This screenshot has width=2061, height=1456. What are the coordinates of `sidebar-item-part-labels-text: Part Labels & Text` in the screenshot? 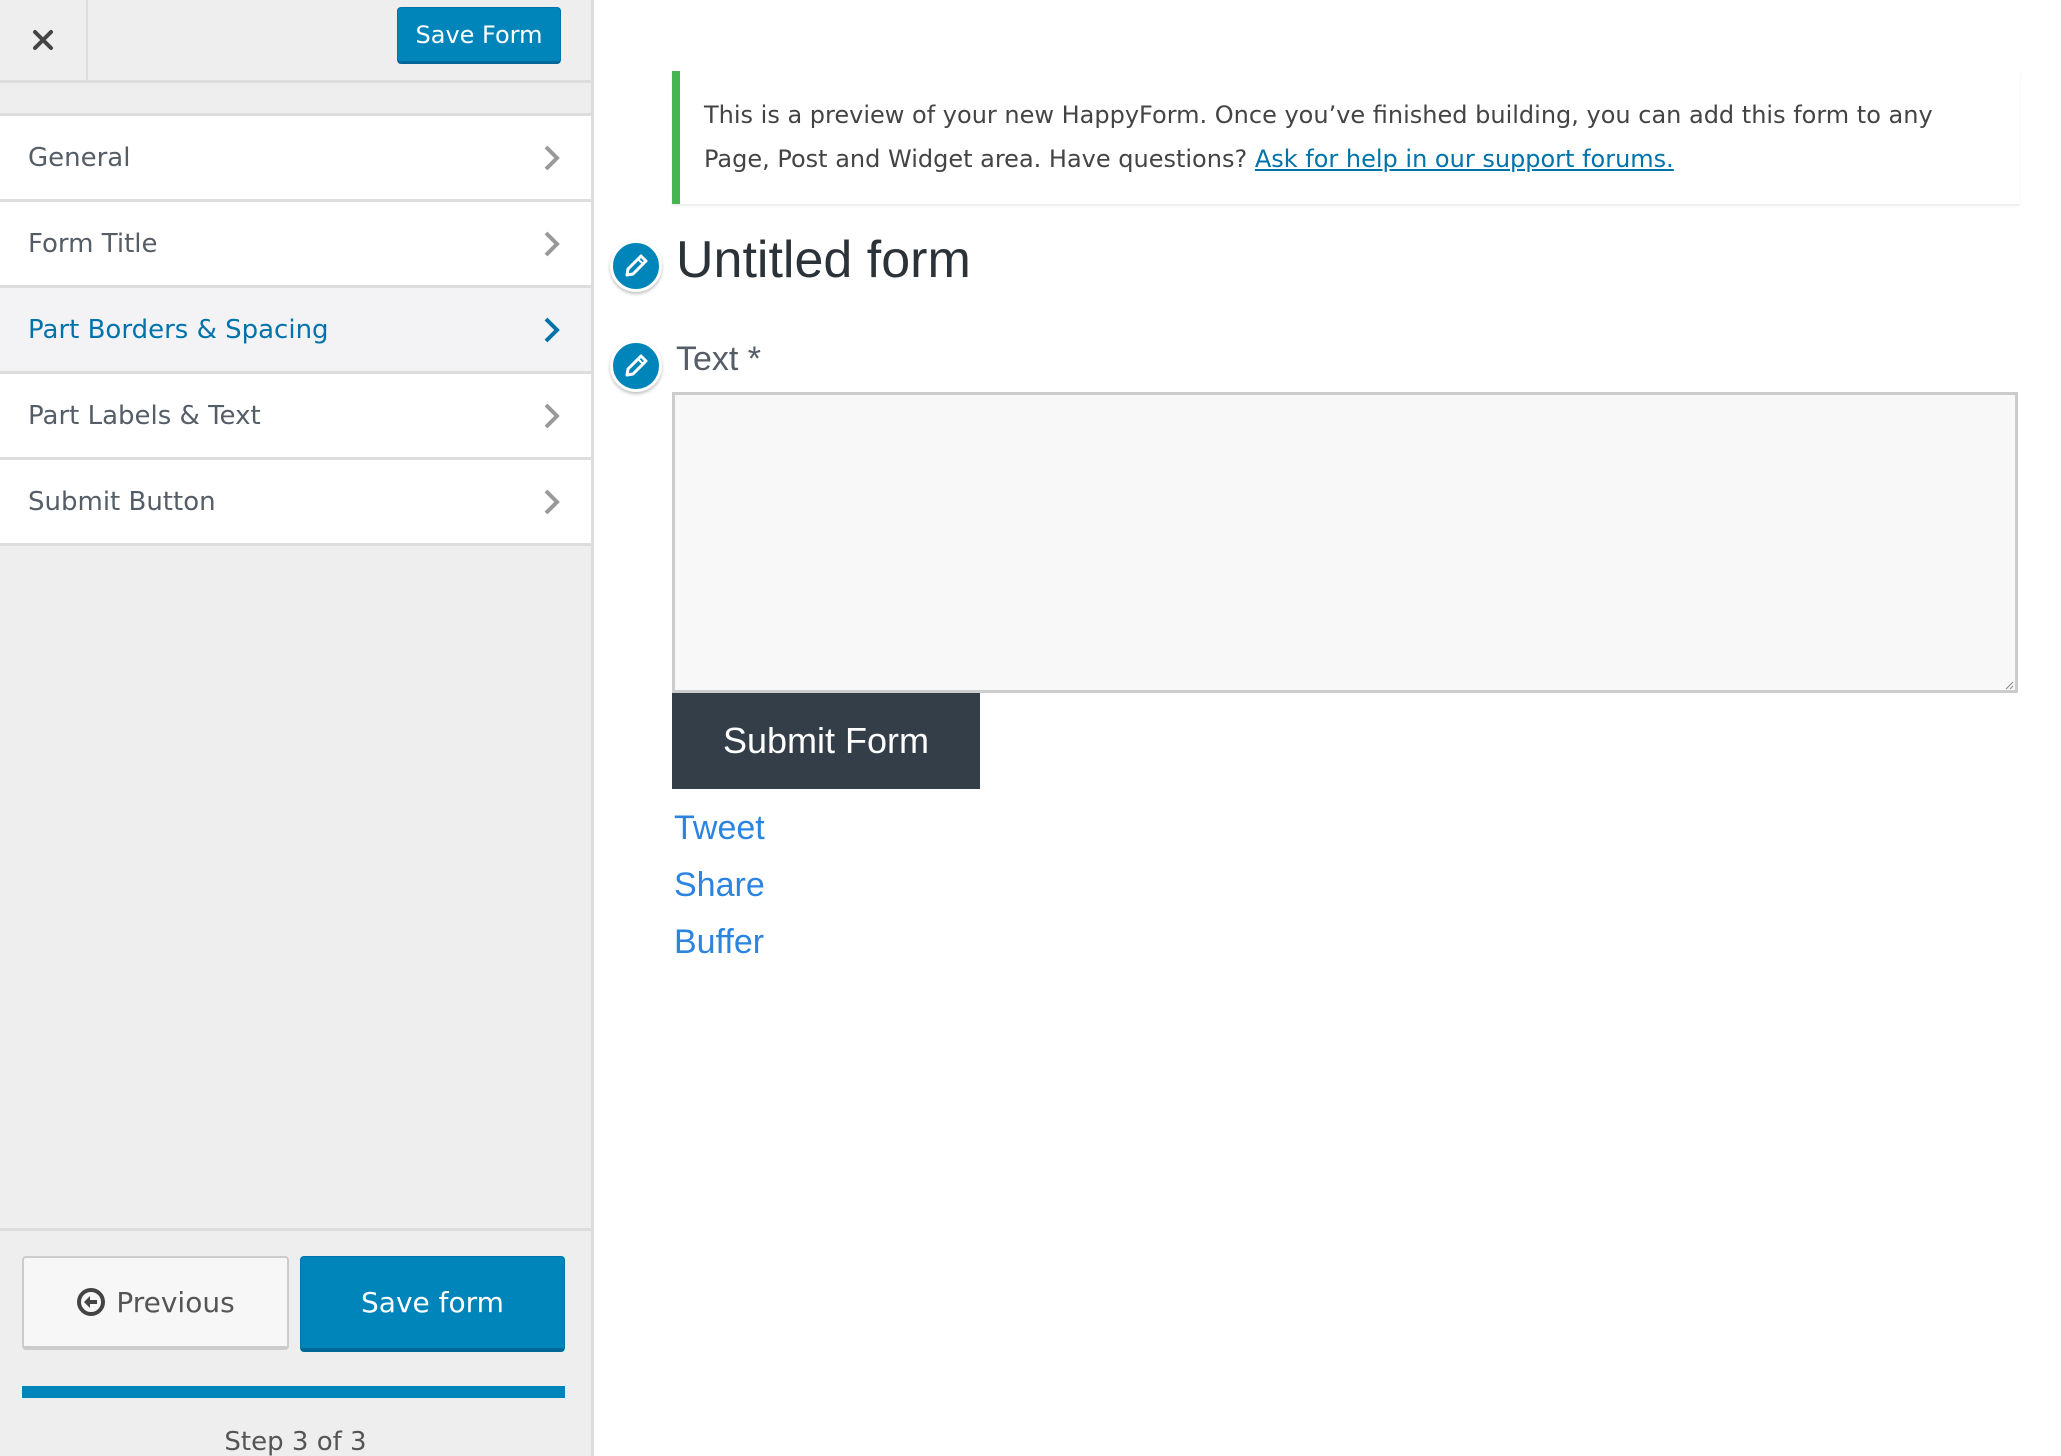 It's located at (295, 417).